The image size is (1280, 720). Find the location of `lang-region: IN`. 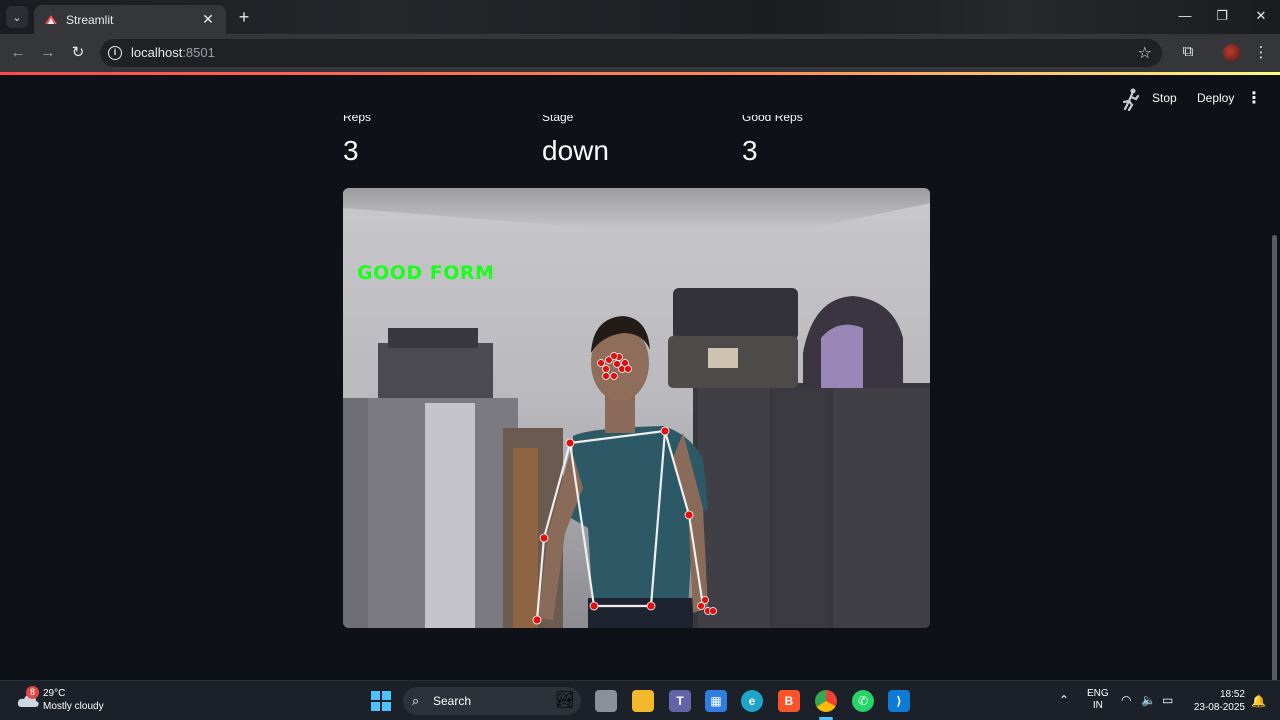

lang-region: IN is located at coordinates (1097, 705).